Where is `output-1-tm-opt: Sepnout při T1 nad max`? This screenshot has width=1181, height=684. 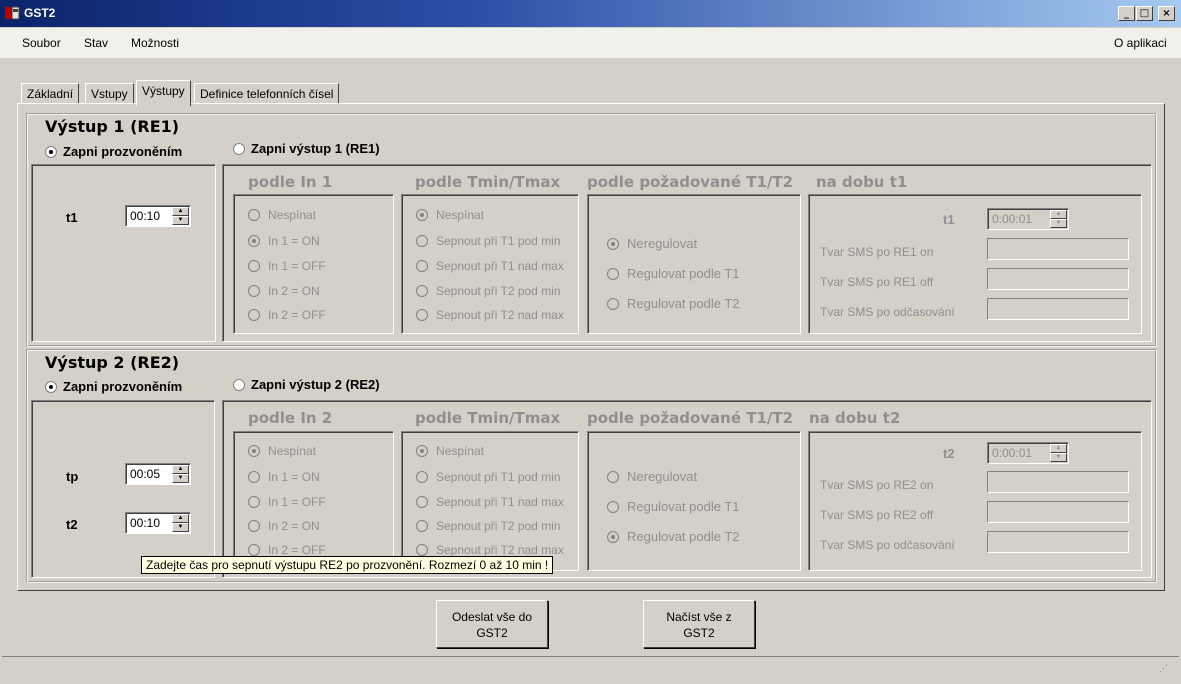
output-1-tm-opt: Sepnout při T1 nad max is located at coordinates (490, 265).